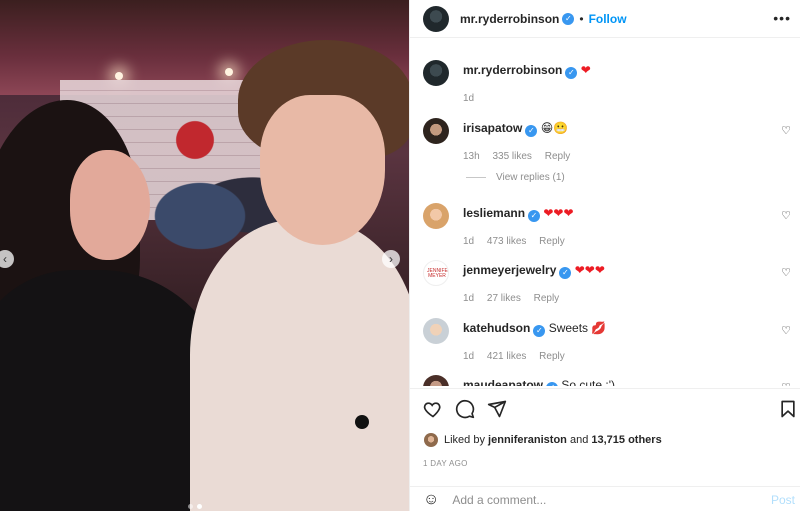  Describe the element at coordinates (506, 241) in the screenshot. I see `comment-likes: 473 likes` at that location.